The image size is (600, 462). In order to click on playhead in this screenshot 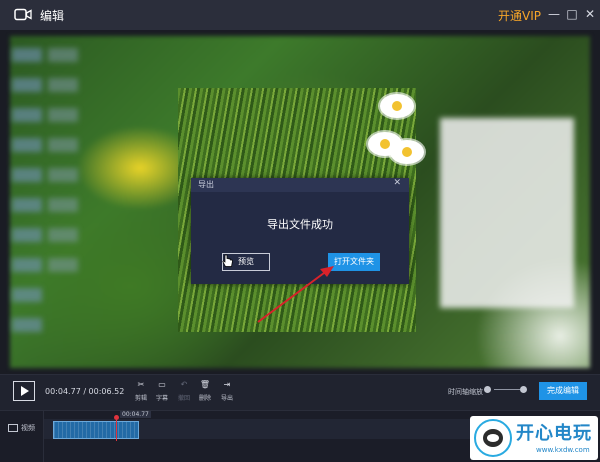, I will do `click(116, 429)`.